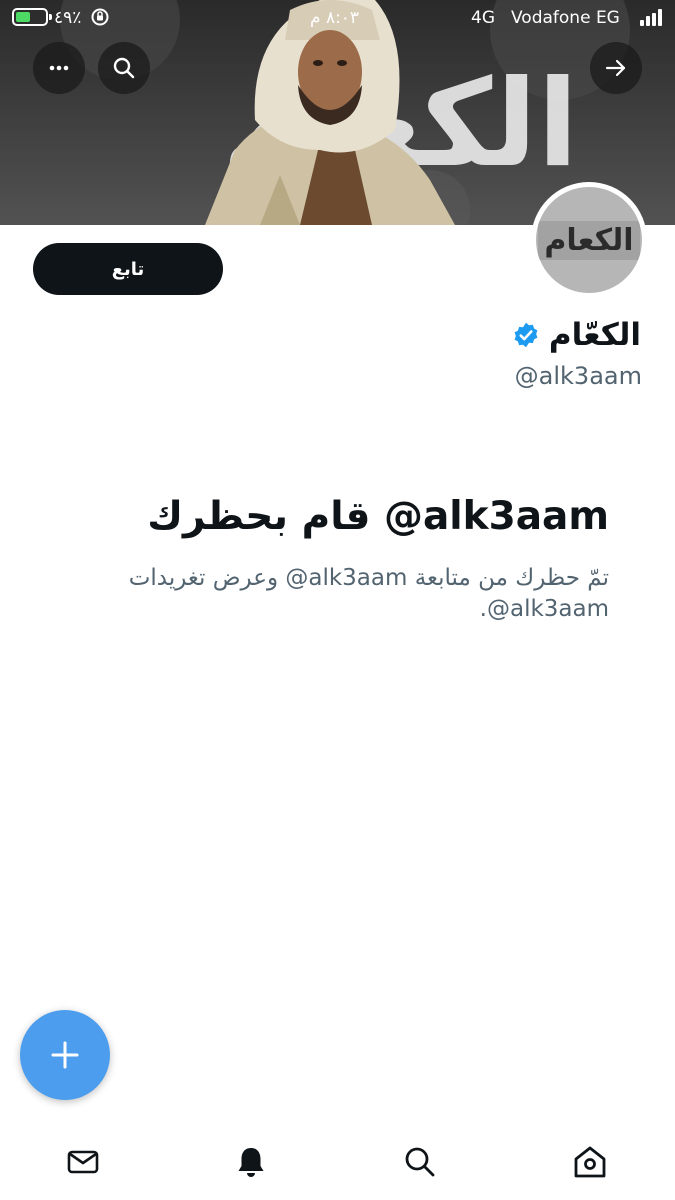  Describe the element at coordinates (652, 17) in the screenshot. I see `signal-icon` at that location.